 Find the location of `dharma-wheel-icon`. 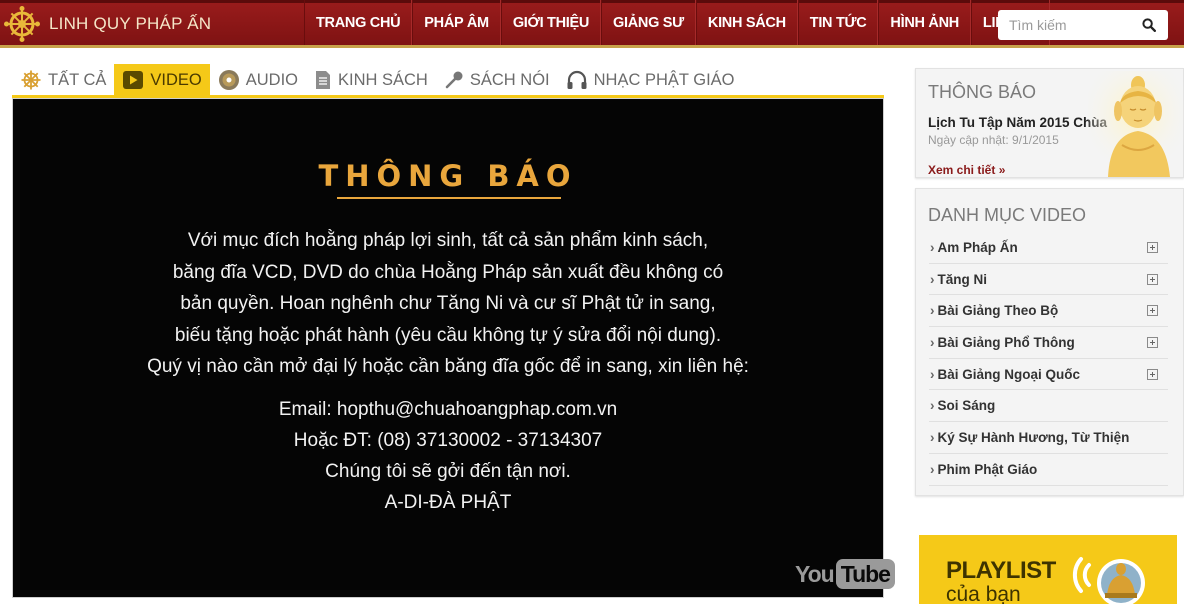

dharma-wheel-icon is located at coordinates (31, 80).